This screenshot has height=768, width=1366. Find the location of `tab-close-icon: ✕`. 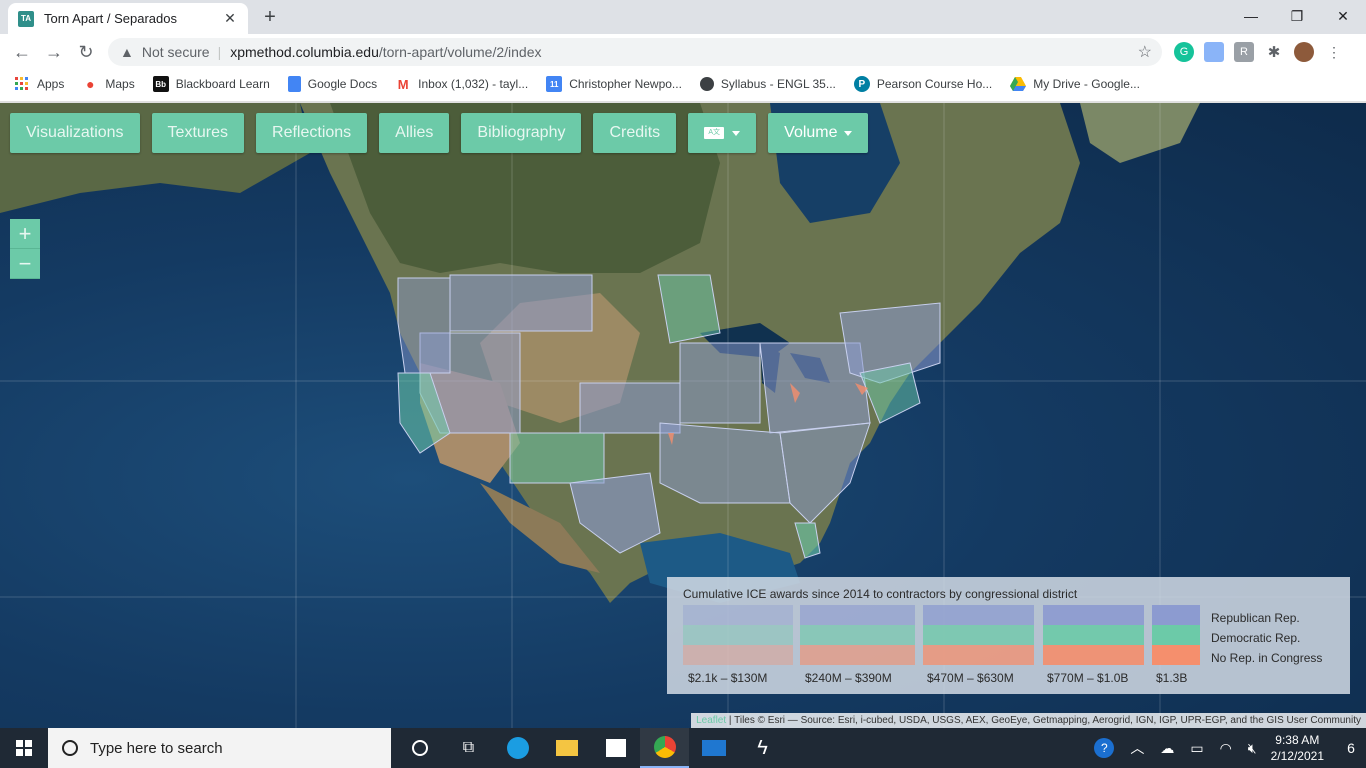

tab-close-icon: ✕ is located at coordinates (230, 18).